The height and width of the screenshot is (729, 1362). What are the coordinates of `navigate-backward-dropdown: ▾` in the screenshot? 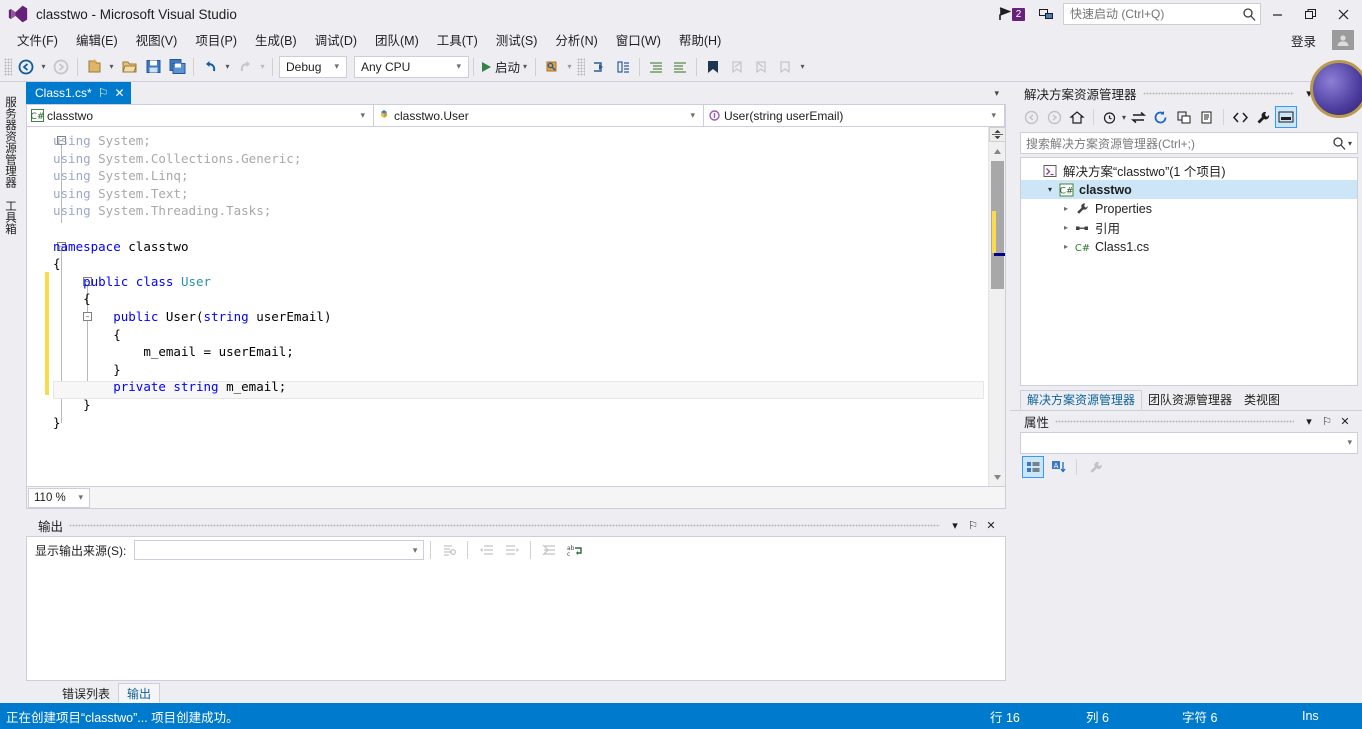 It's located at (43, 67).